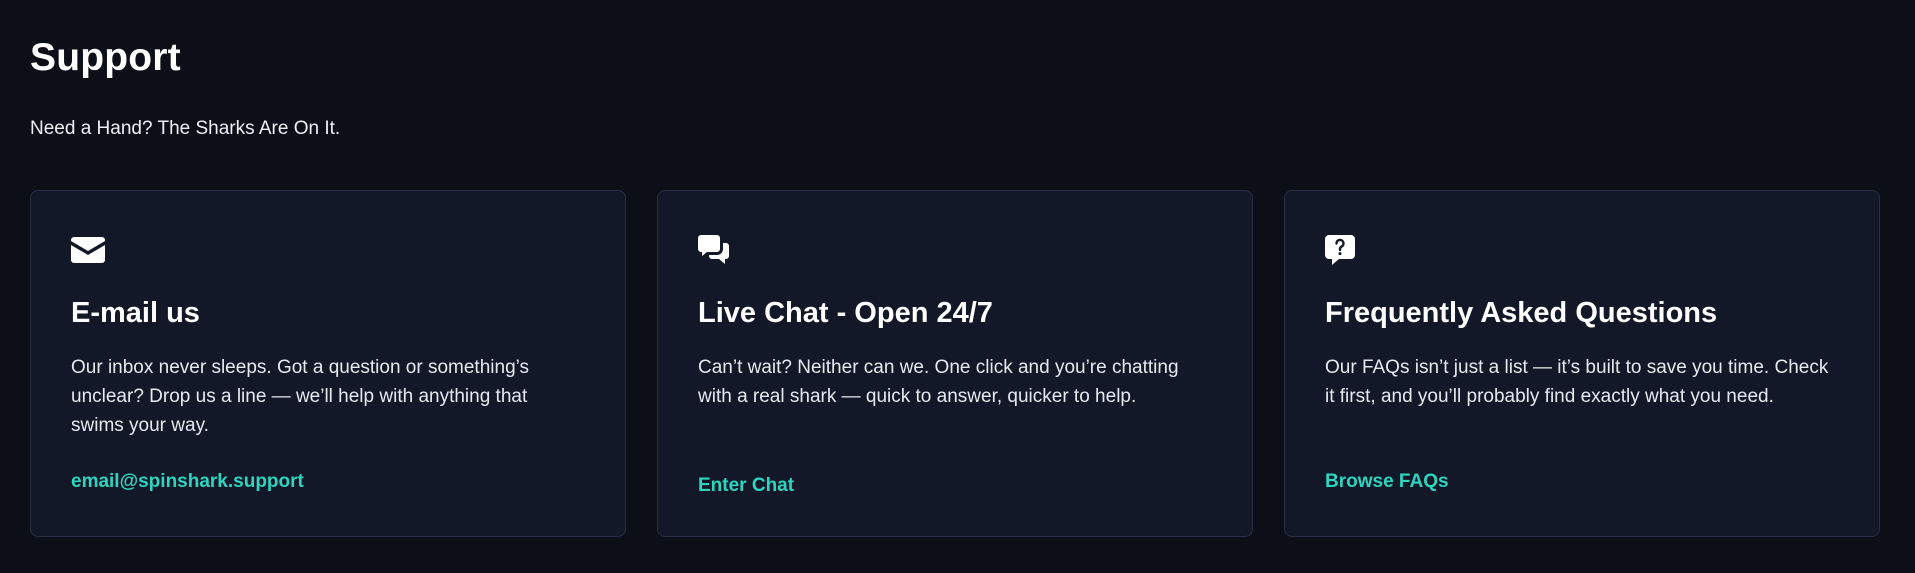 This screenshot has height=573, width=1915. Describe the element at coordinates (1342, 251) in the screenshot. I see `question-bubble-icon` at that location.